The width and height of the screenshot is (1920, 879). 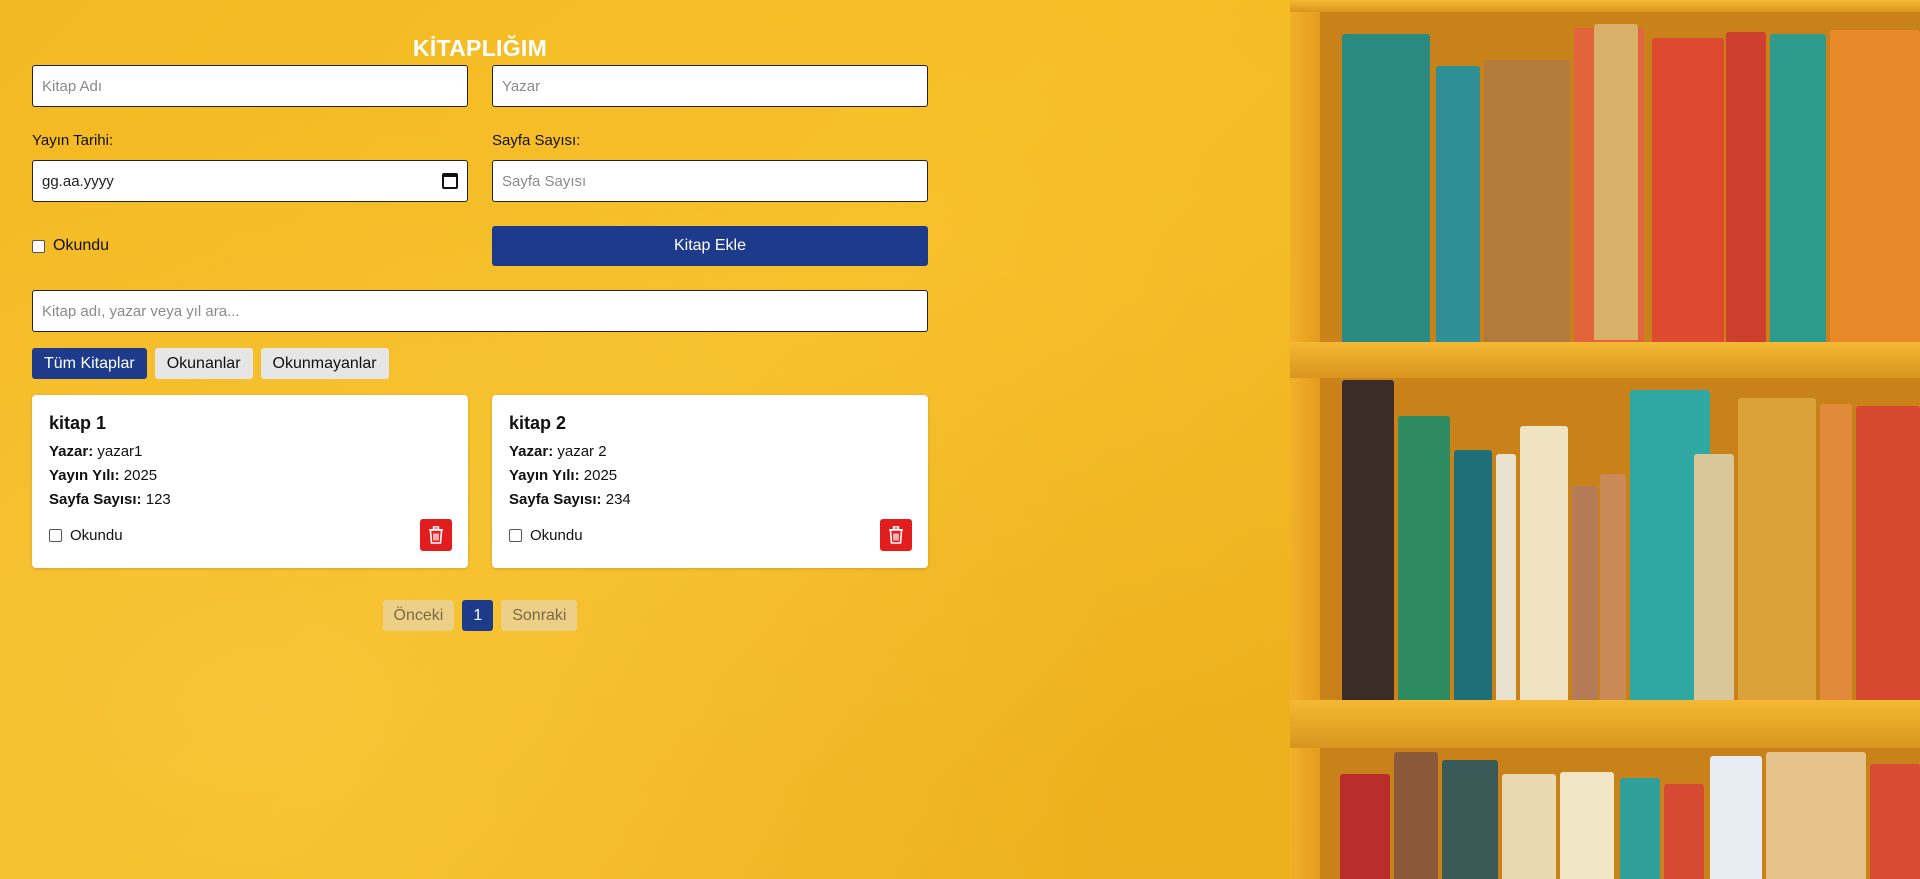 I want to click on add-book-button: Kitap Ekle, so click(x=710, y=246).